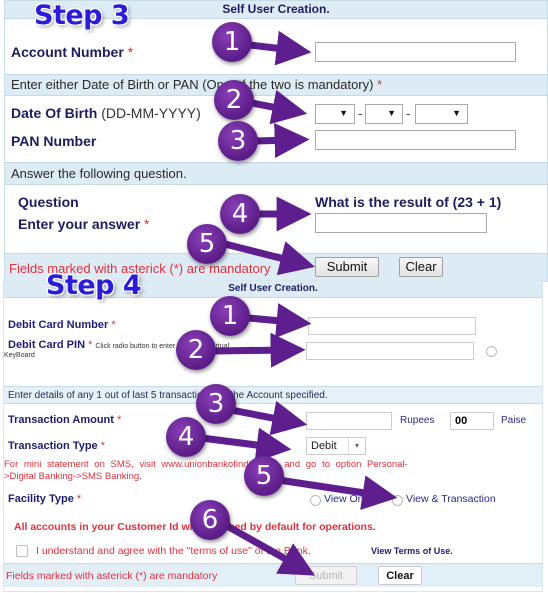 Image resolution: width=548 pixels, height=593 pixels. I want to click on marker-3: 3, so click(238, 141).